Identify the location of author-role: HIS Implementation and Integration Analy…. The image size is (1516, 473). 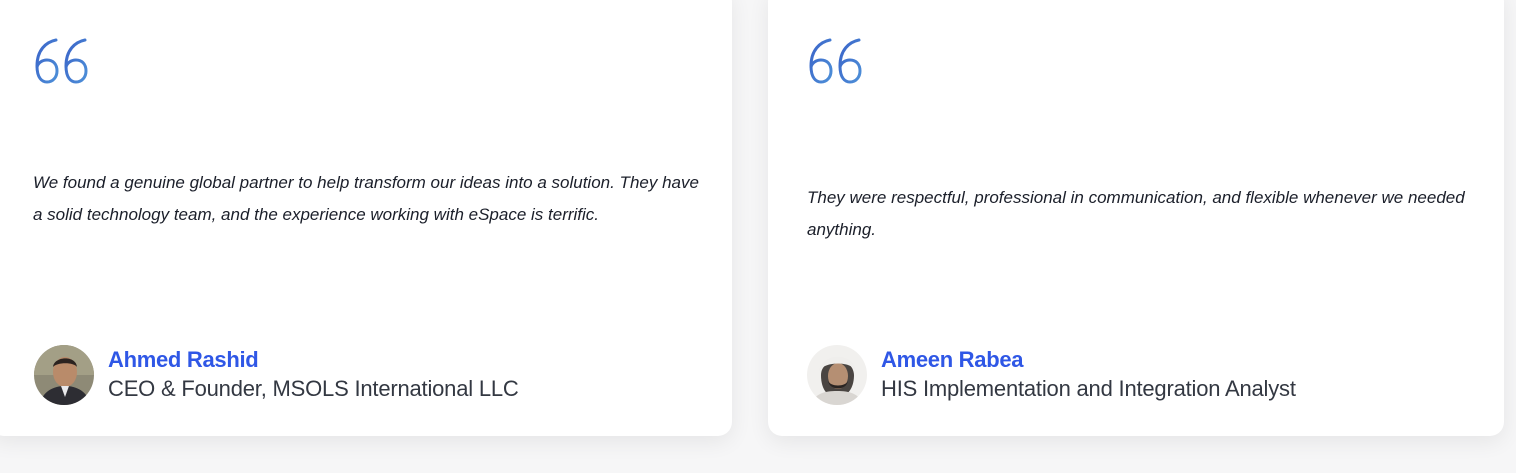
(1088, 388).